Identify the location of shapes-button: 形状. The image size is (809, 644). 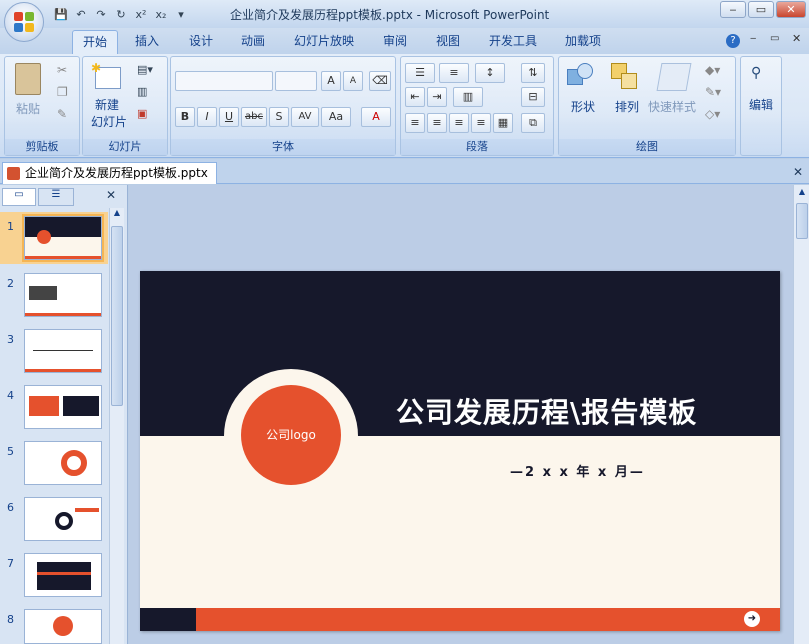
(583, 107).